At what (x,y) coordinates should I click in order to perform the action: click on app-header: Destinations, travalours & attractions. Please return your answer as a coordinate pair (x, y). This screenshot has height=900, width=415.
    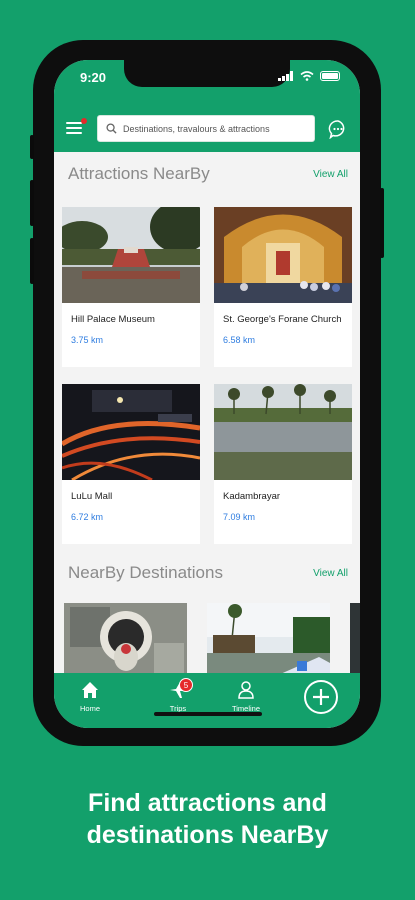
    Looking at the image, I should click on (207, 129).